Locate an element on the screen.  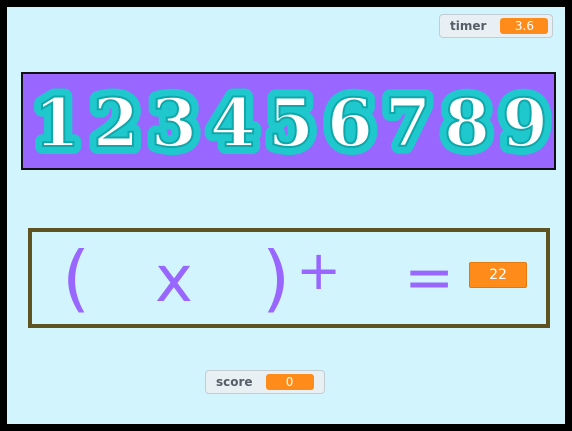
score-monitor: score 0 is located at coordinates (265, 382).